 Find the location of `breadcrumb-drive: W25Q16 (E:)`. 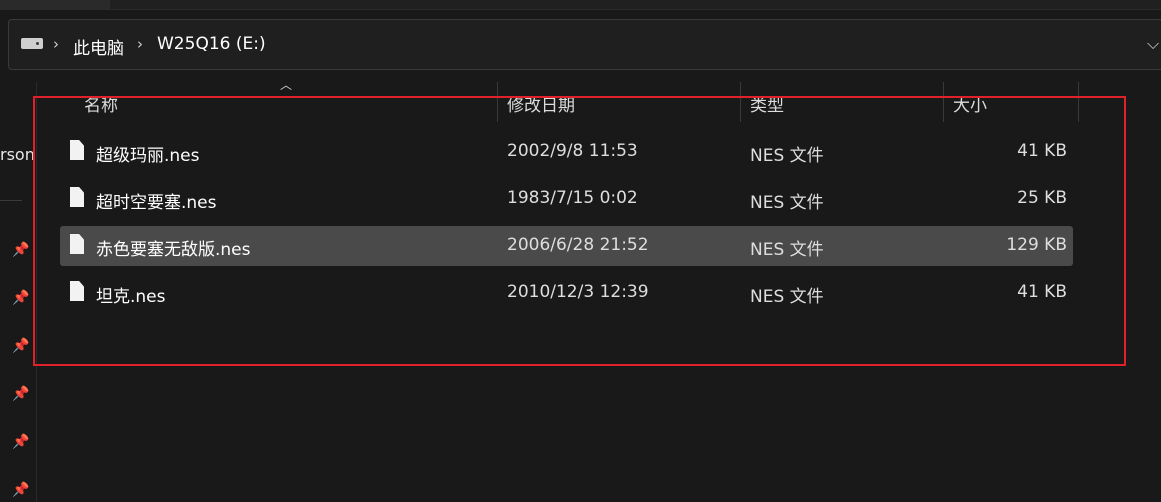

breadcrumb-drive: W25Q16 (E:) is located at coordinates (211, 44).